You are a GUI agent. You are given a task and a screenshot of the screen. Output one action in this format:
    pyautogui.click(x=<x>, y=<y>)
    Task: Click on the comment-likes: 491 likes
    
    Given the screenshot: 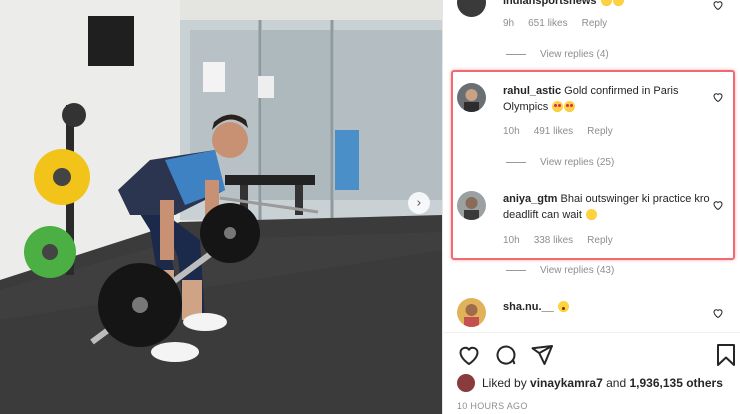 What is the action you would take?
    pyautogui.click(x=553, y=131)
    